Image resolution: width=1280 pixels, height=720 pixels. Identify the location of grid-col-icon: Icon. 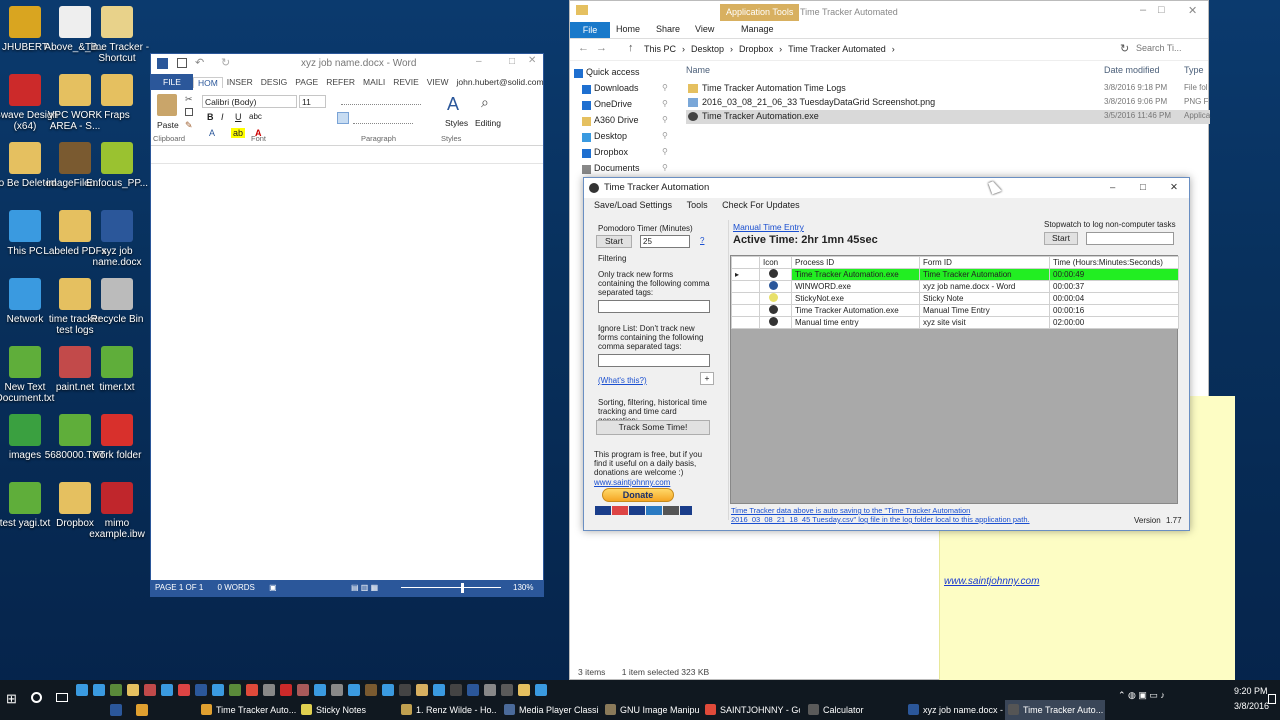
(775, 262).